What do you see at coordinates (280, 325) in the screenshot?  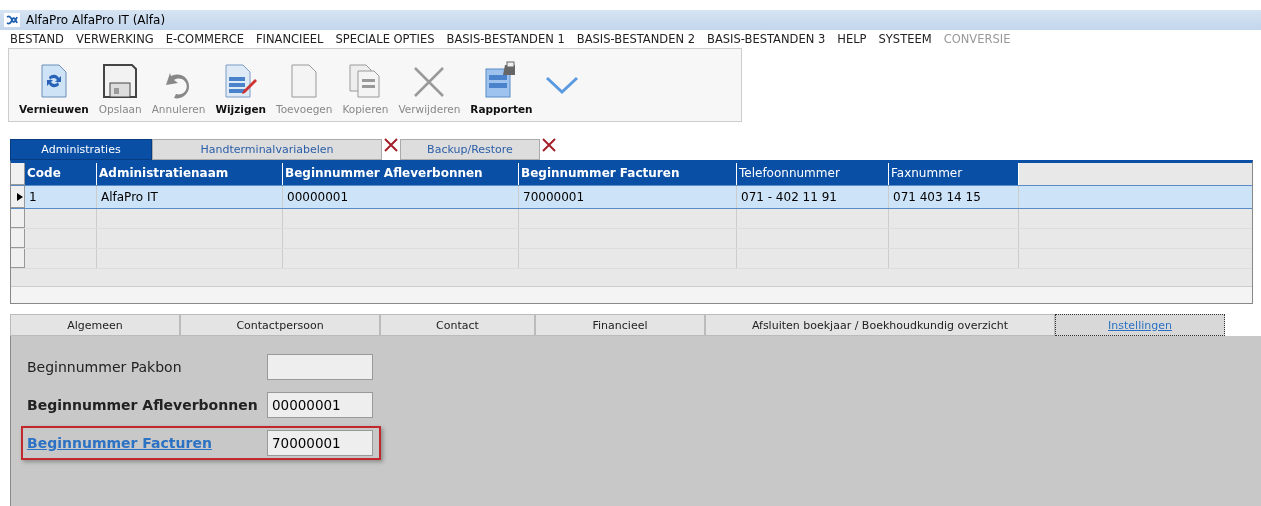 I see `tab: Contactpersoon` at bounding box center [280, 325].